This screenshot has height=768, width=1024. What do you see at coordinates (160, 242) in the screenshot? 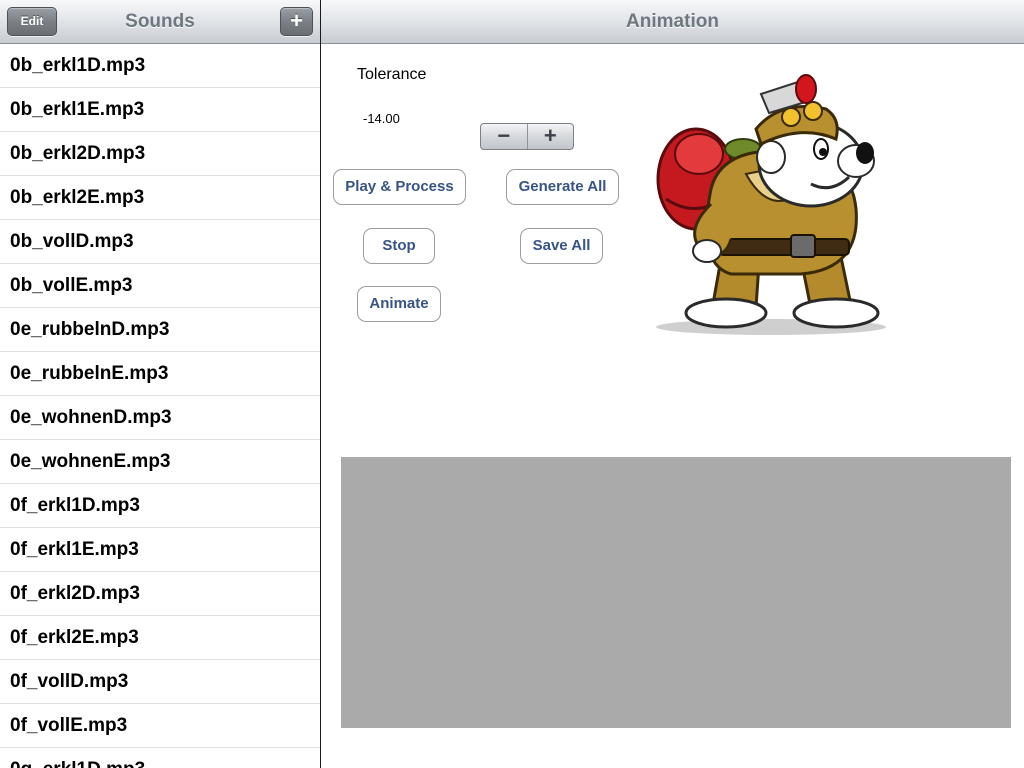
I see `sound-list-item: 0b_vollD.mp3` at bounding box center [160, 242].